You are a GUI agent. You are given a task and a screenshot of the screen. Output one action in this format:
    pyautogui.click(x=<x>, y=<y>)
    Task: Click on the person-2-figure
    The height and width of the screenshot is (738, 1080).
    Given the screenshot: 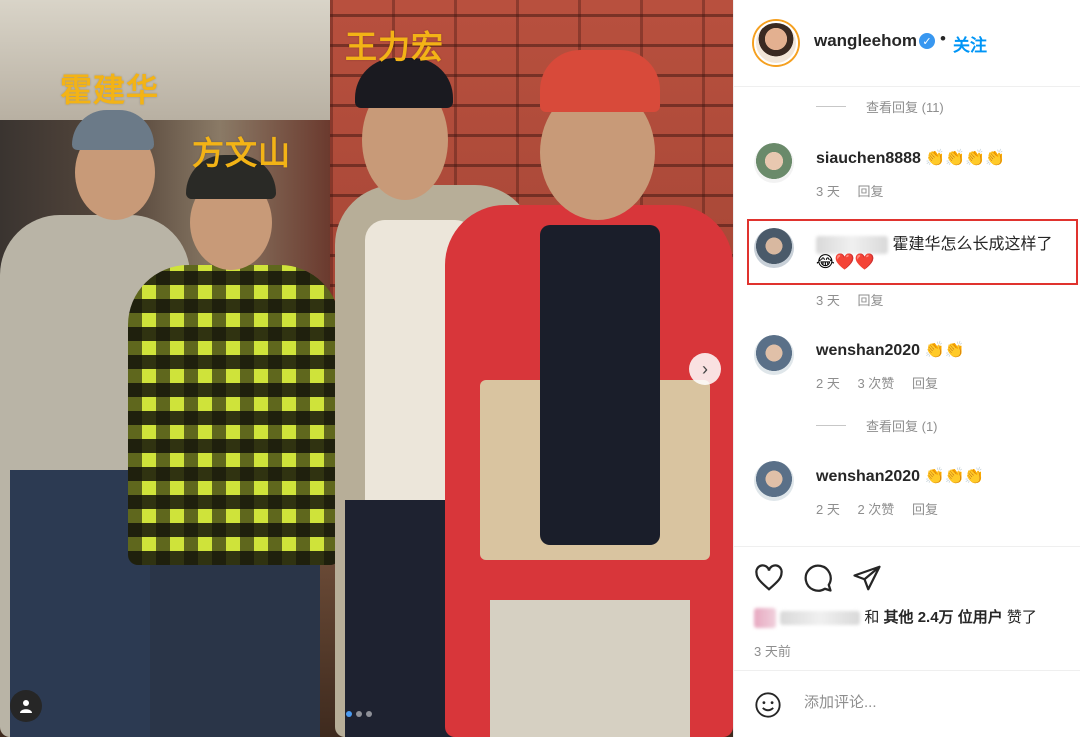 What is the action you would take?
    pyautogui.click(x=234, y=415)
    